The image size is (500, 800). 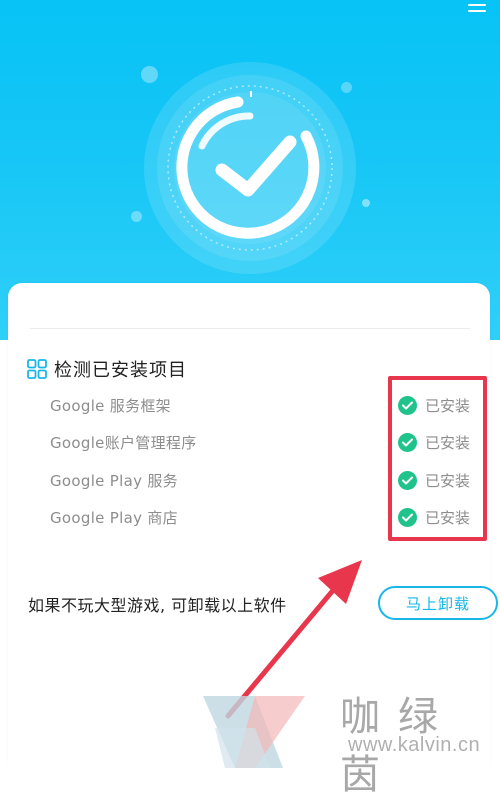 I want to click on uninstall-row: 如果不玩大型游戏, 可卸载以上软件 马上卸载, so click(x=263, y=603).